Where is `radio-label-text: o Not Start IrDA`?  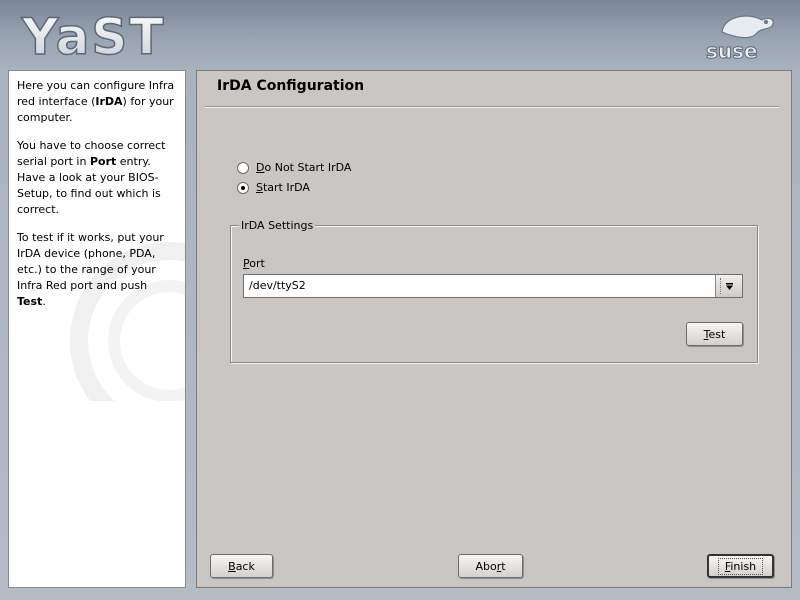 radio-label-text: o Not Start IrDA is located at coordinates (308, 167).